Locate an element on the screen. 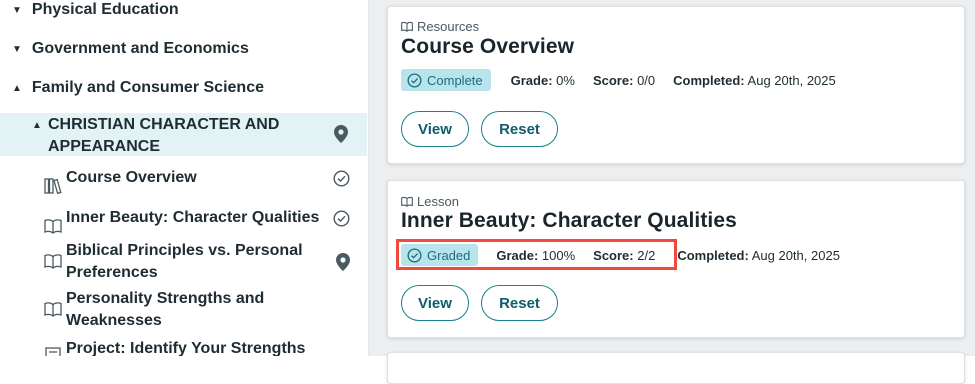  status-badge-label: Complete is located at coordinates (455, 80).